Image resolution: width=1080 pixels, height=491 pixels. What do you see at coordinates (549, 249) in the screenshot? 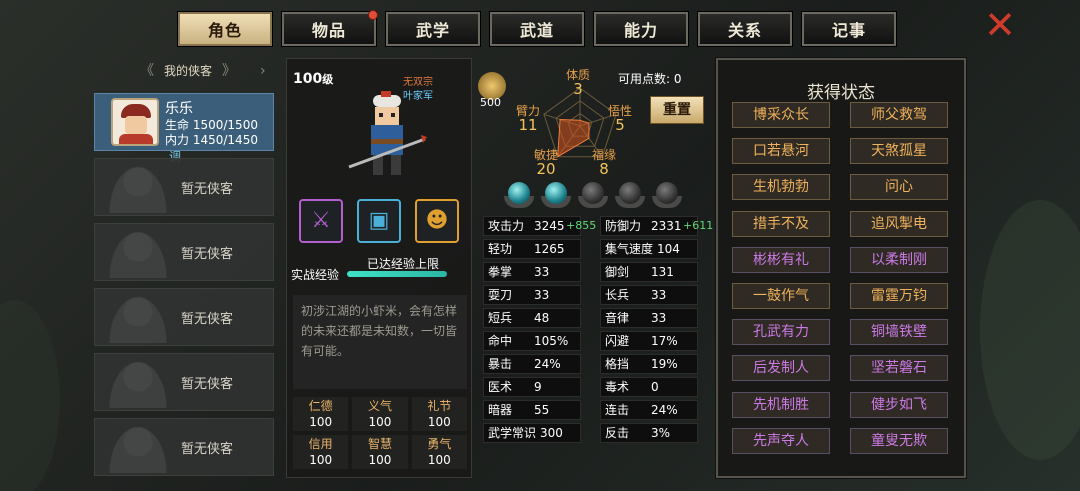
I see `stat-value: 1265` at bounding box center [549, 249].